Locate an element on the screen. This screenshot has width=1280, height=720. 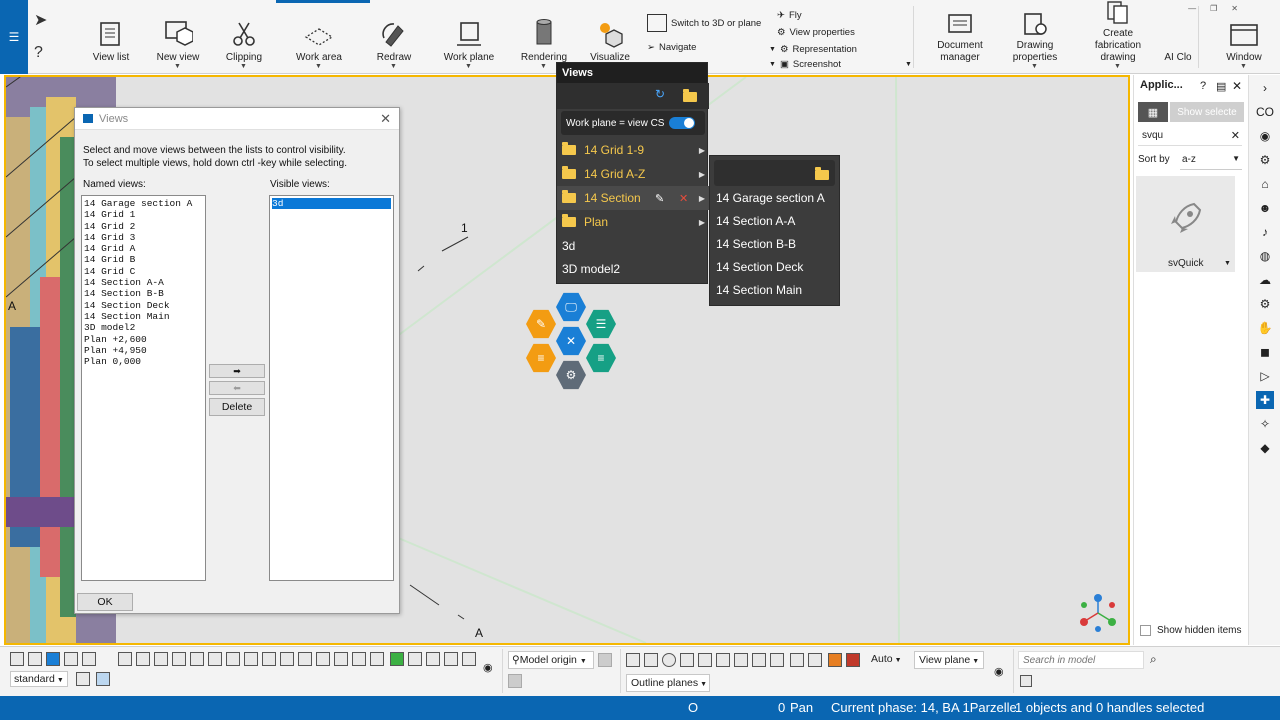
filter-icon is located at coordinates (83, 679).